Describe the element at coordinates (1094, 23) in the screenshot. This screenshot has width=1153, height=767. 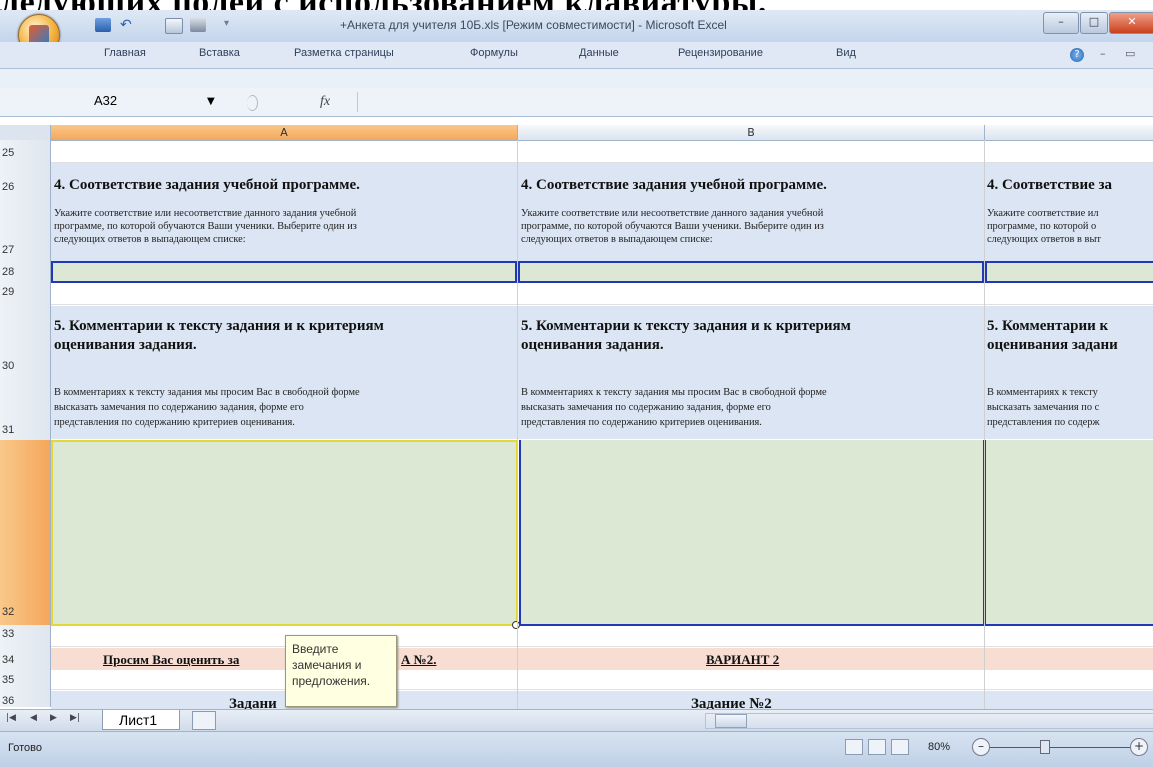
I see `maximize-button: □` at that location.